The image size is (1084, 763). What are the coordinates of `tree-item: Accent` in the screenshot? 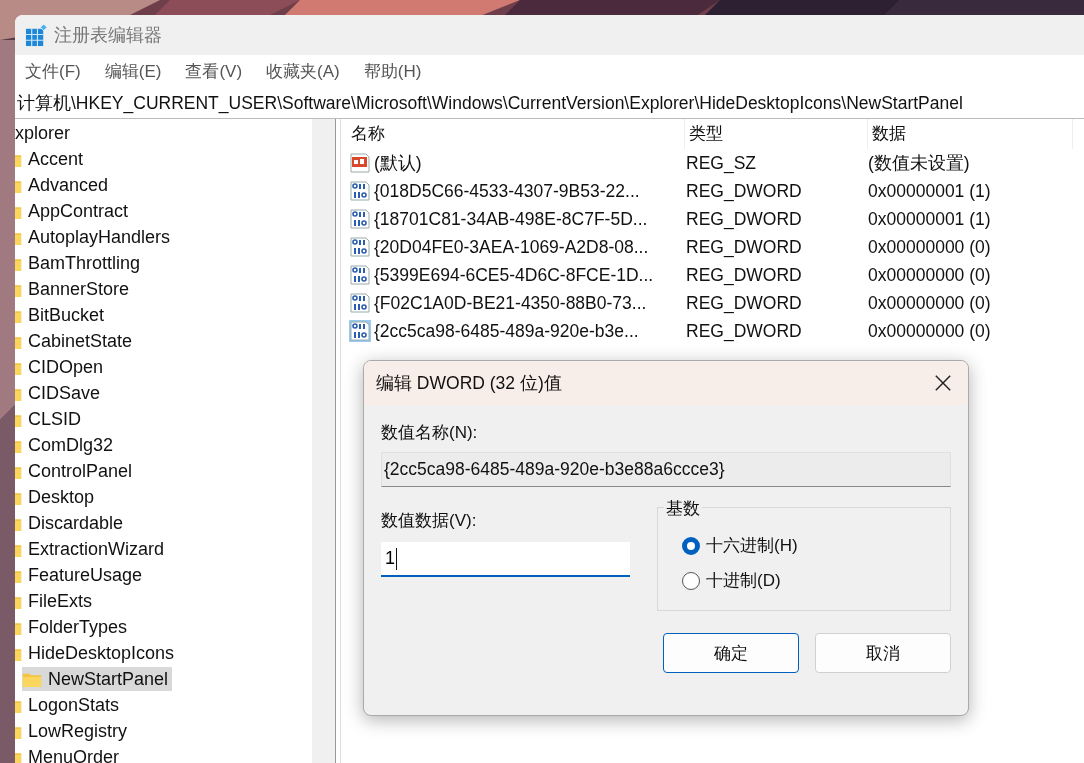 It's located at (51, 159).